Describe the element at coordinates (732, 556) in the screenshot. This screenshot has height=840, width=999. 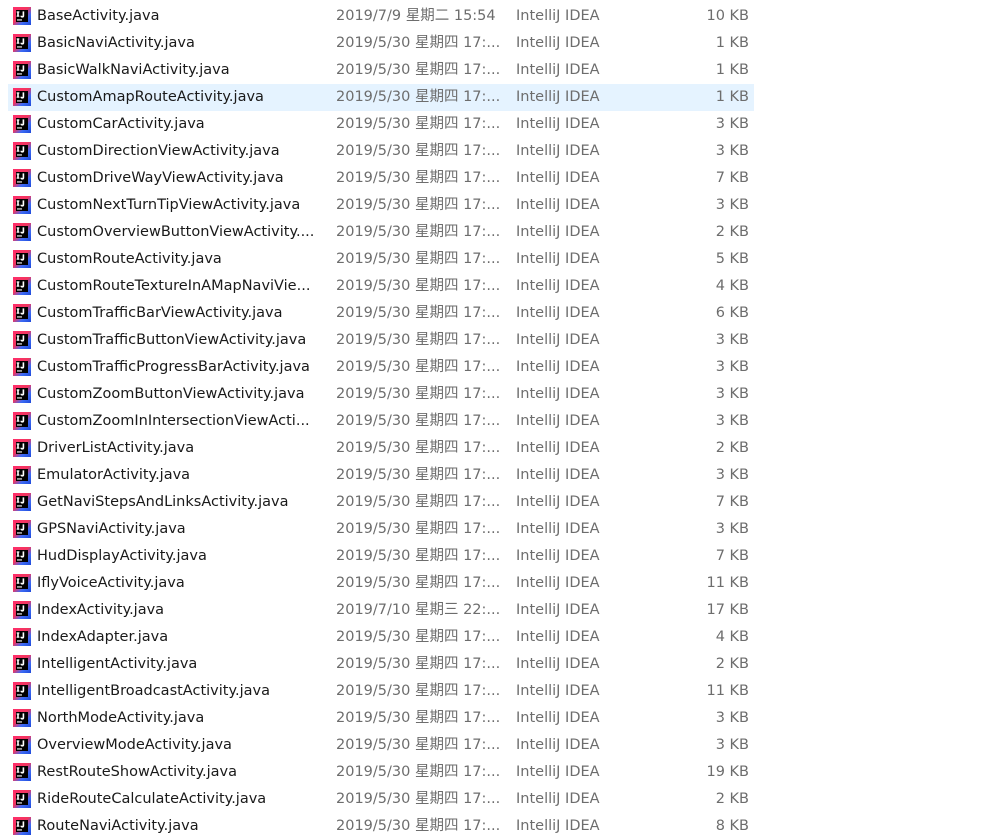
I see `file-size: 7 KB` at that location.